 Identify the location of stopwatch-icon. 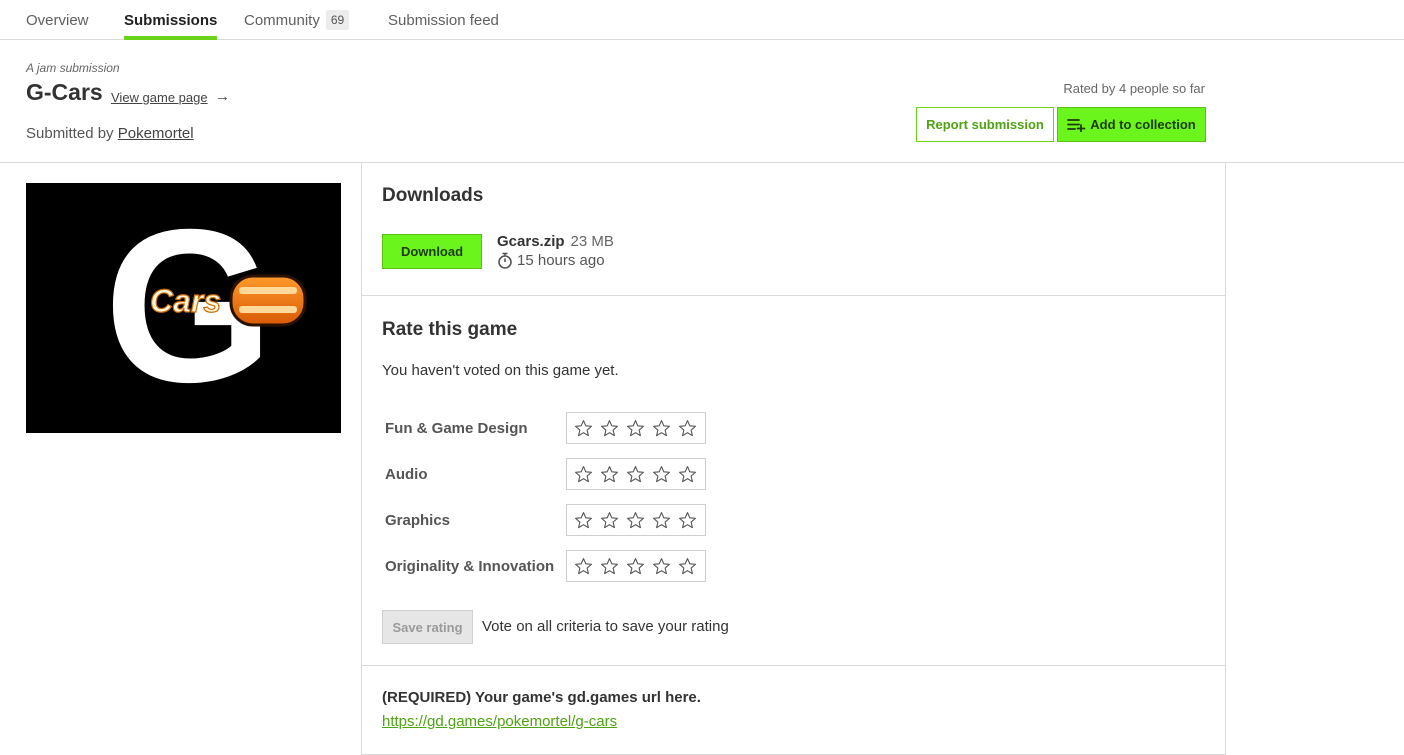
(505, 260).